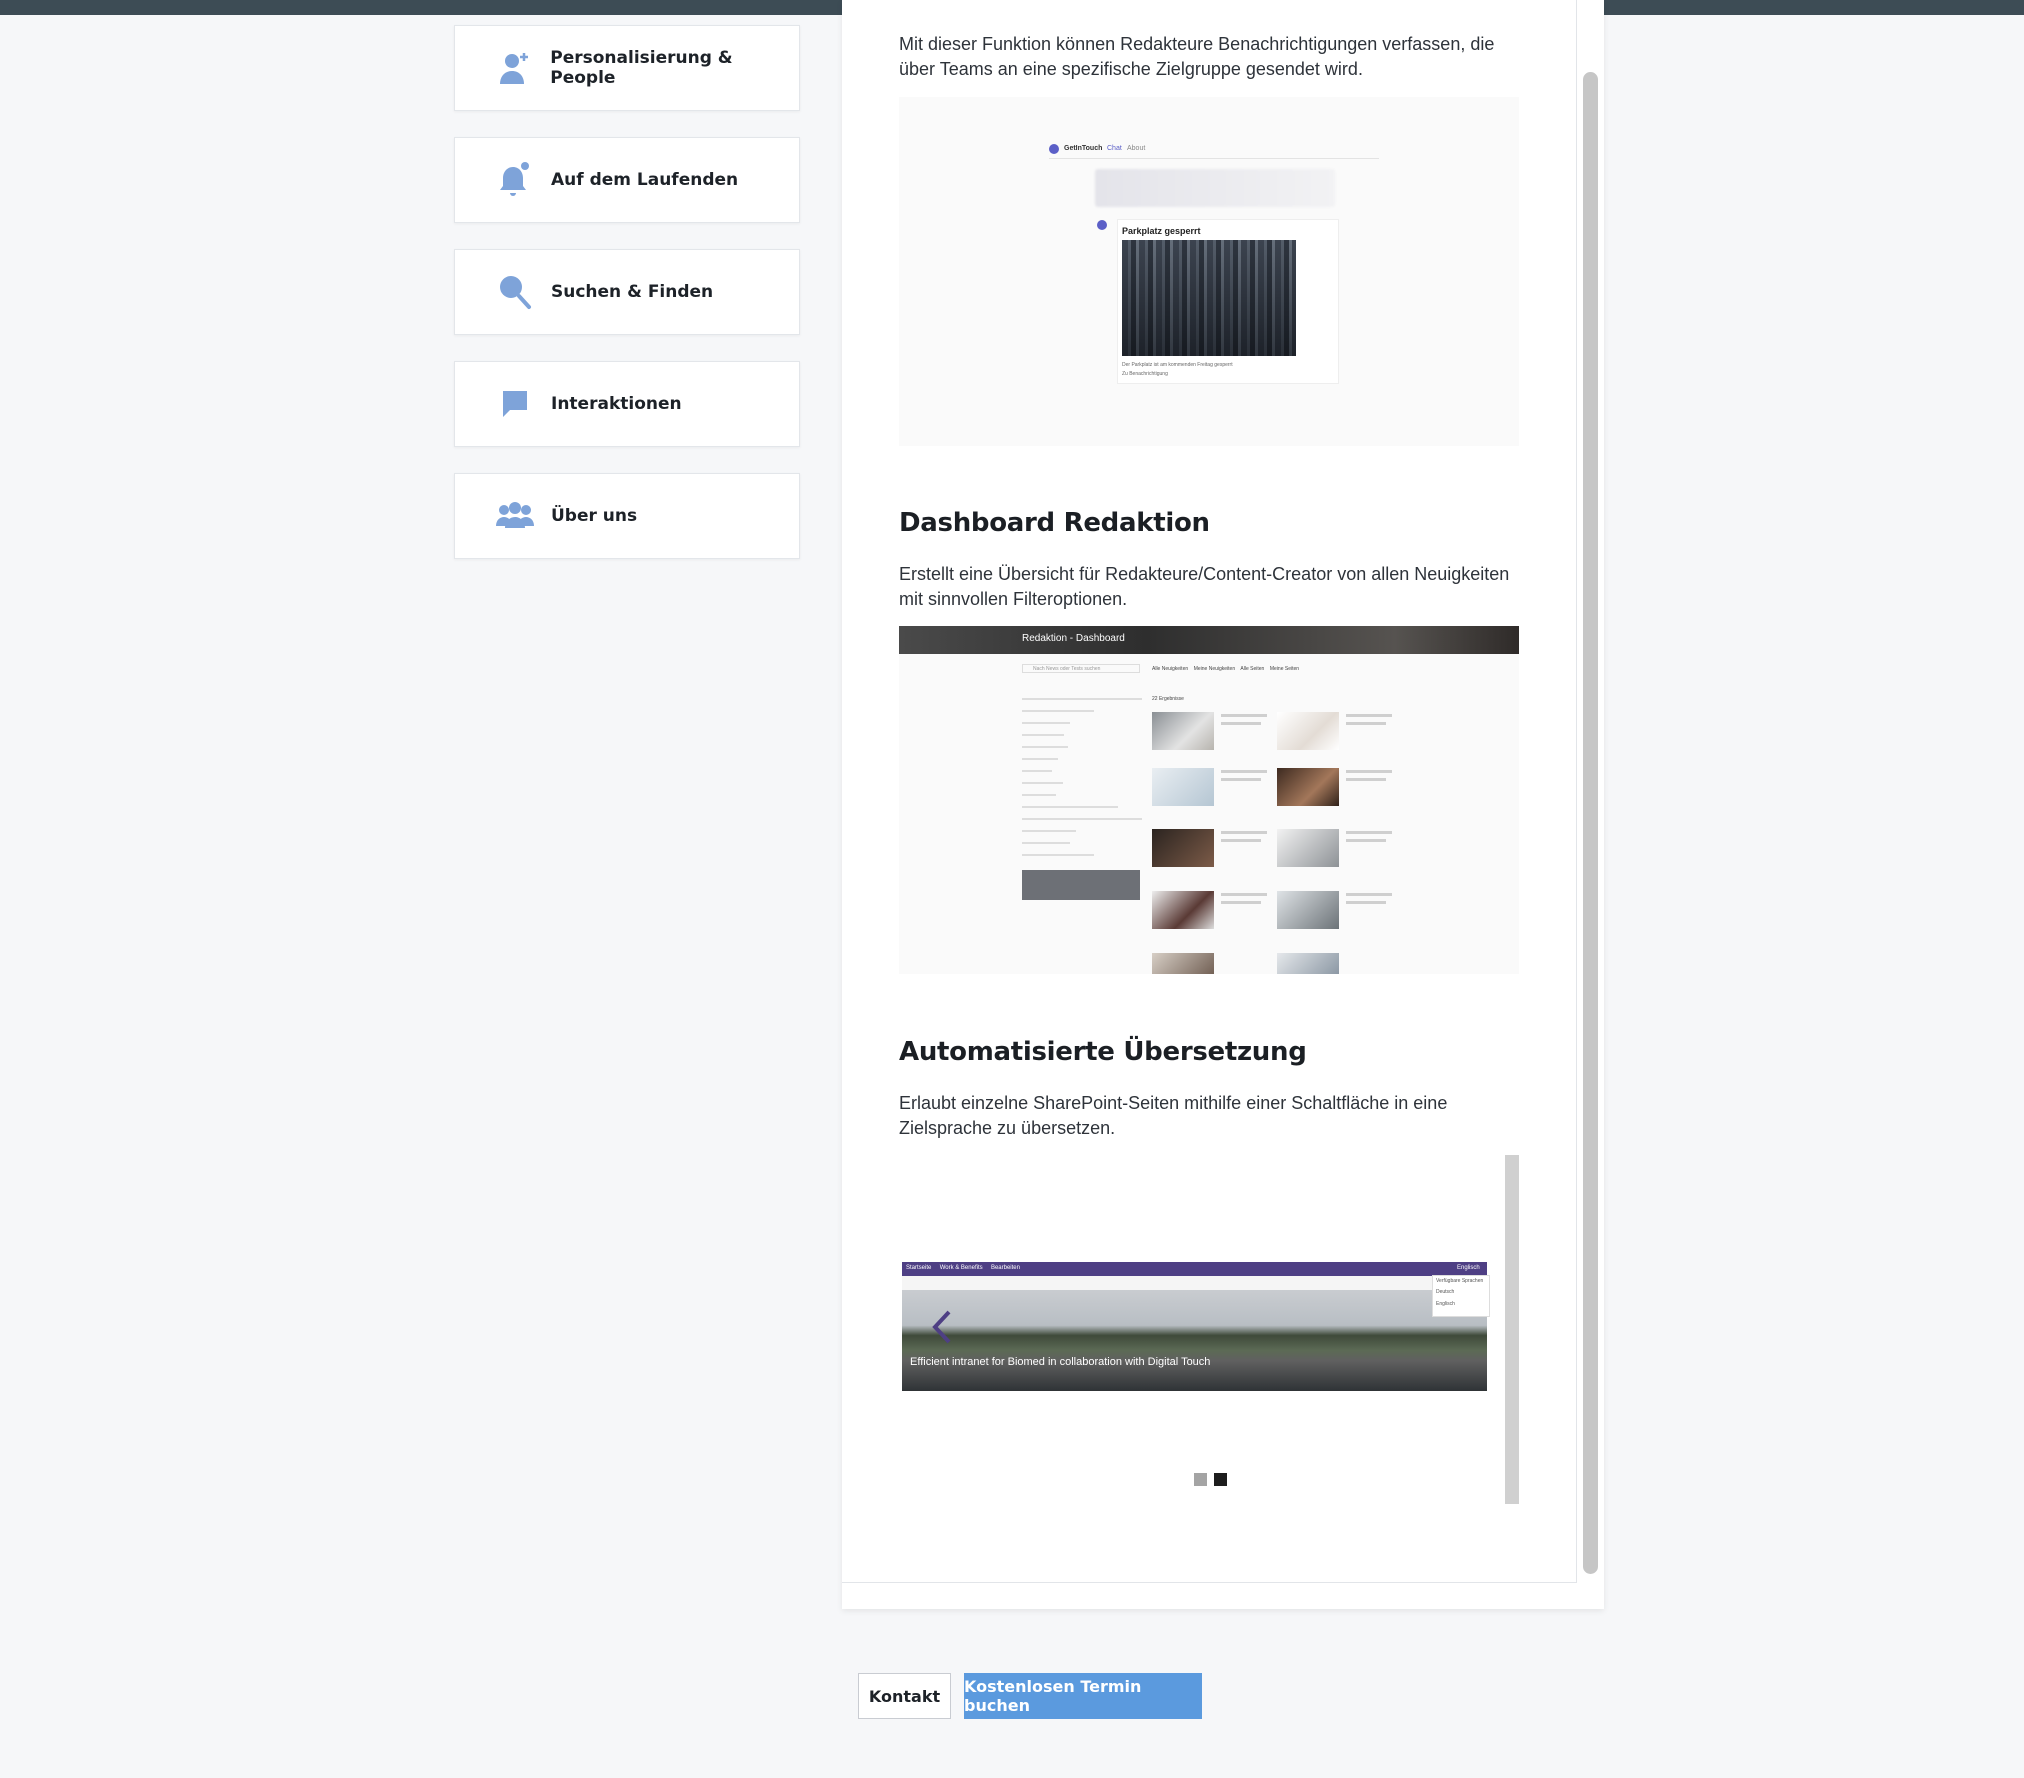  What do you see at coordinates (1445, 1292) in the screenshot?
I see `language-option: Deutsch` at bounding box center [1445, 1292].